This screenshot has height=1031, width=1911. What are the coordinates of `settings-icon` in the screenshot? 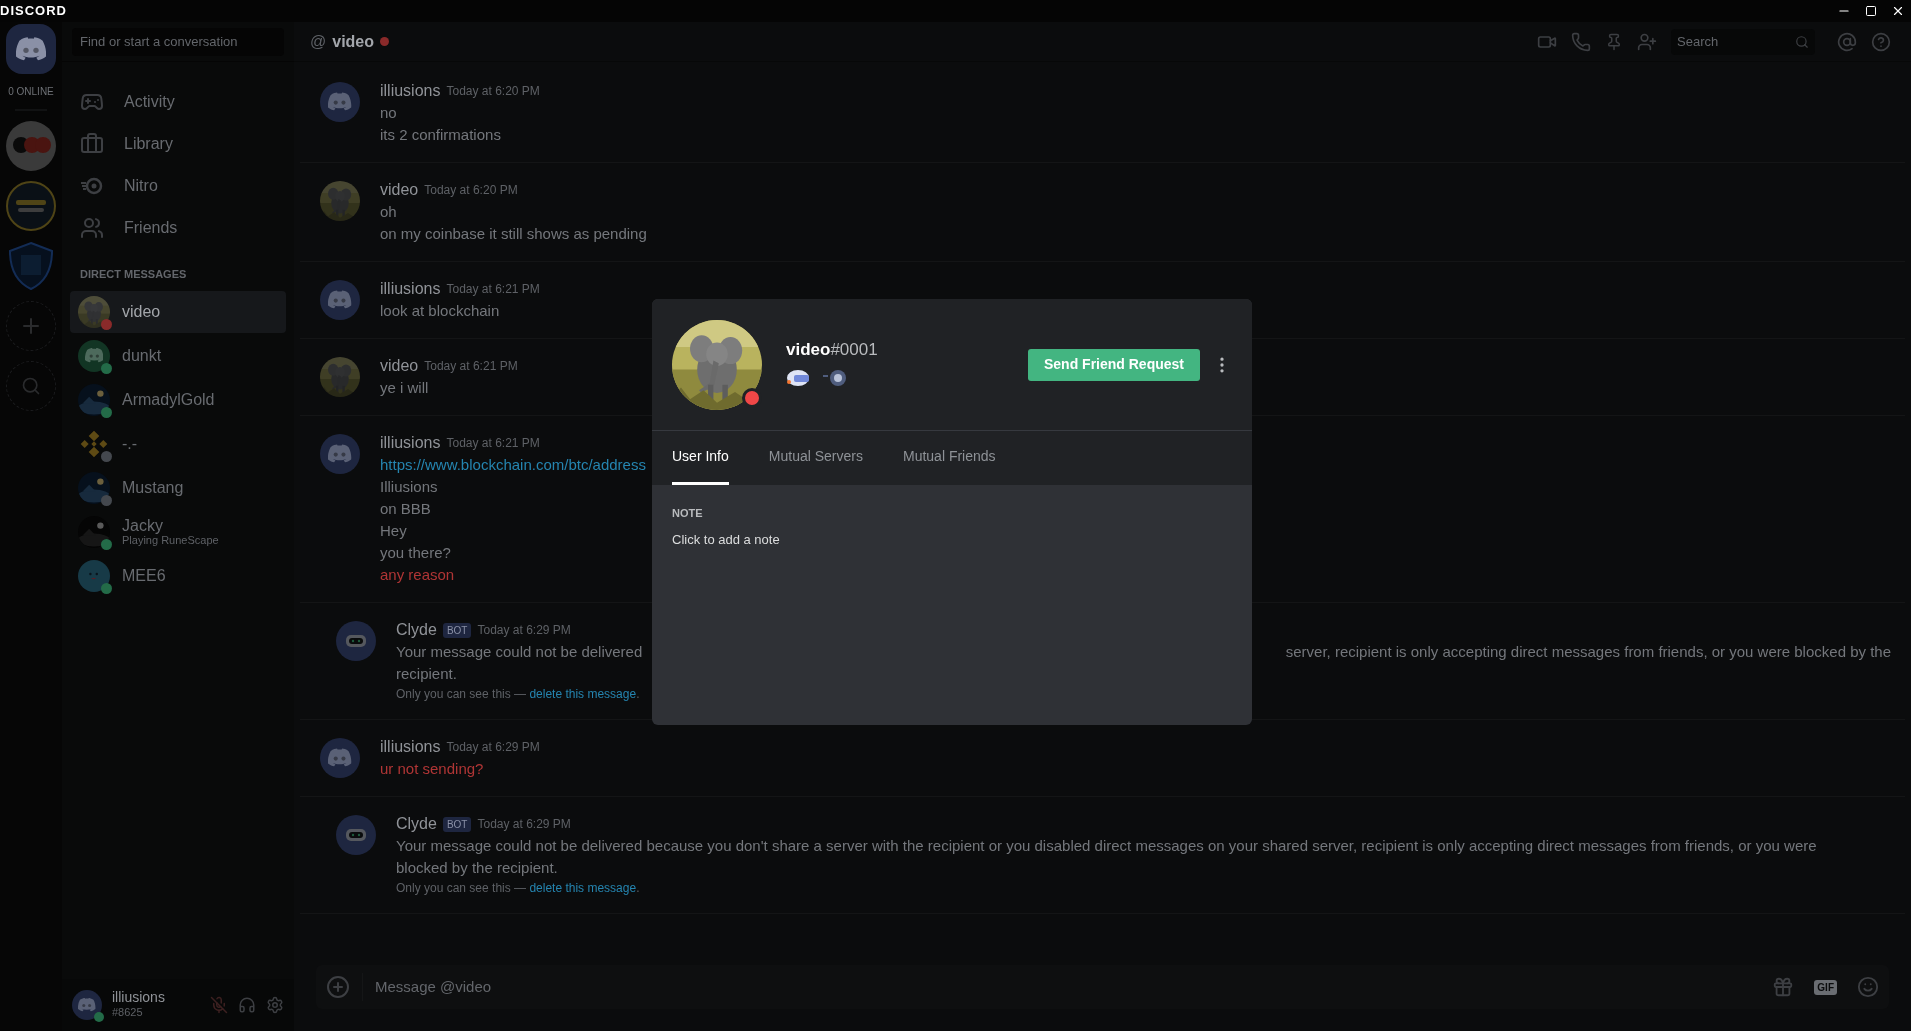 It's located at (275, 1005).